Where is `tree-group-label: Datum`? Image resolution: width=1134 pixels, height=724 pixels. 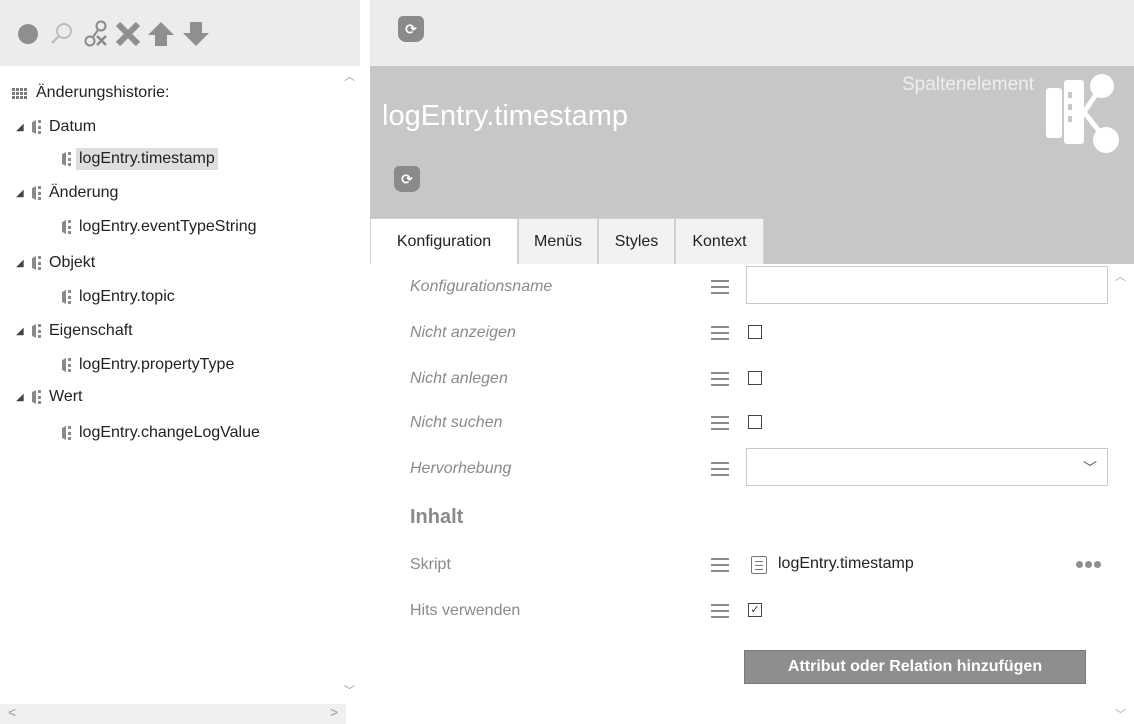
tree-group-label: Datum is located at coordinates (73, 126).